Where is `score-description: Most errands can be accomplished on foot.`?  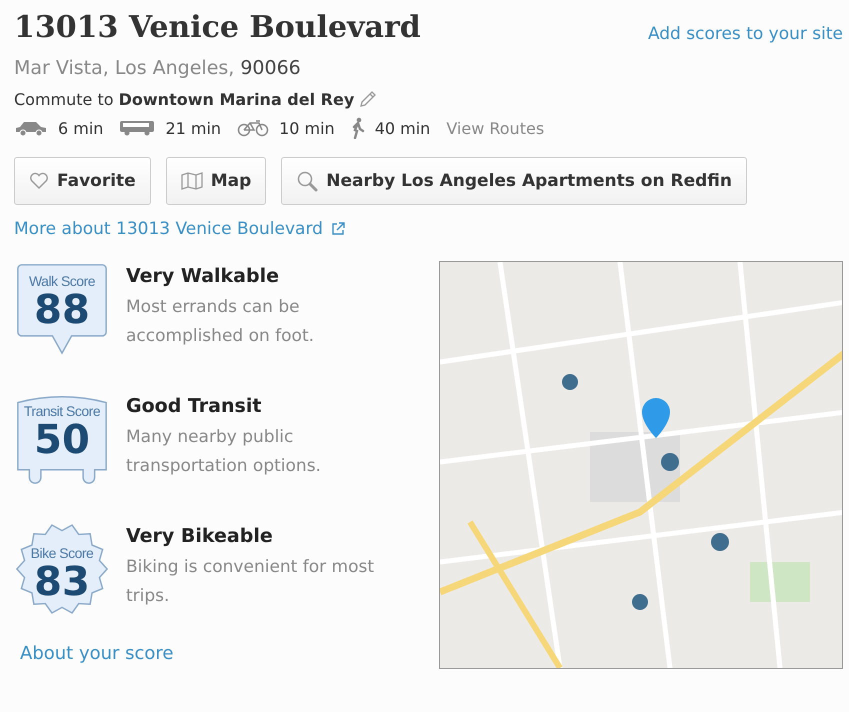 score-description: Most errands can be accomplished on foot. is located at coordinates (221, 322).